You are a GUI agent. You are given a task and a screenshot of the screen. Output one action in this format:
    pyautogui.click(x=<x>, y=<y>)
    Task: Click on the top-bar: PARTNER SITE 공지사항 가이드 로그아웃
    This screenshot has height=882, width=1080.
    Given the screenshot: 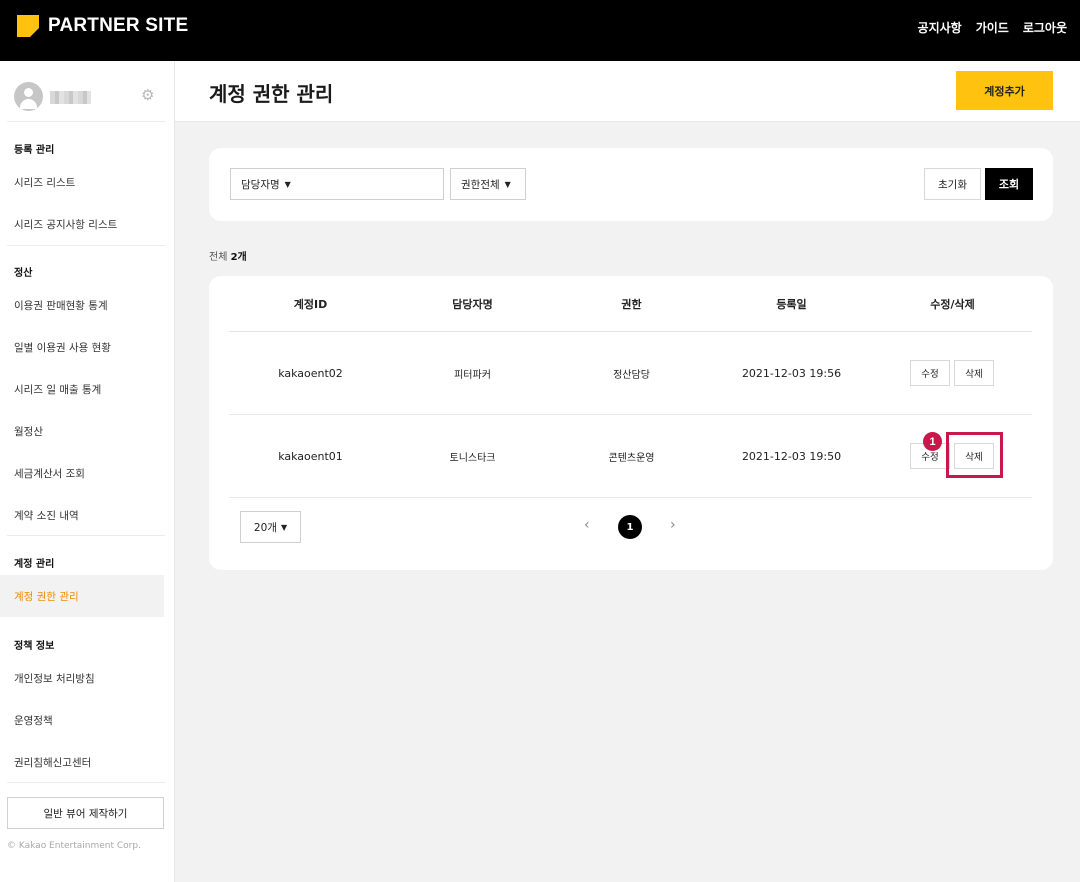 What is the action you would take?
    pyautogui.click(x=540, y=30)
    